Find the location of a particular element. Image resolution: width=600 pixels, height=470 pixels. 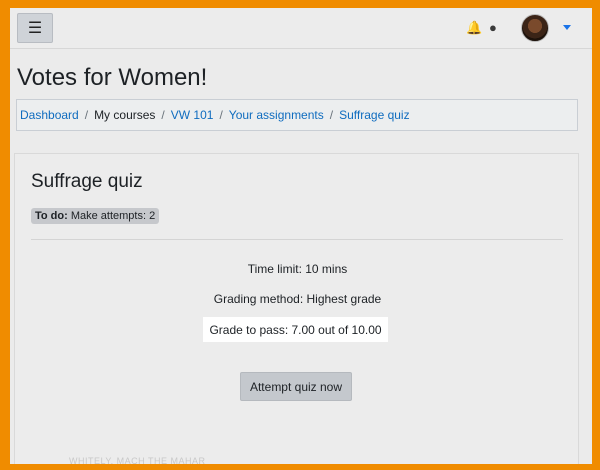

divider is located at coordinates (297, 239).